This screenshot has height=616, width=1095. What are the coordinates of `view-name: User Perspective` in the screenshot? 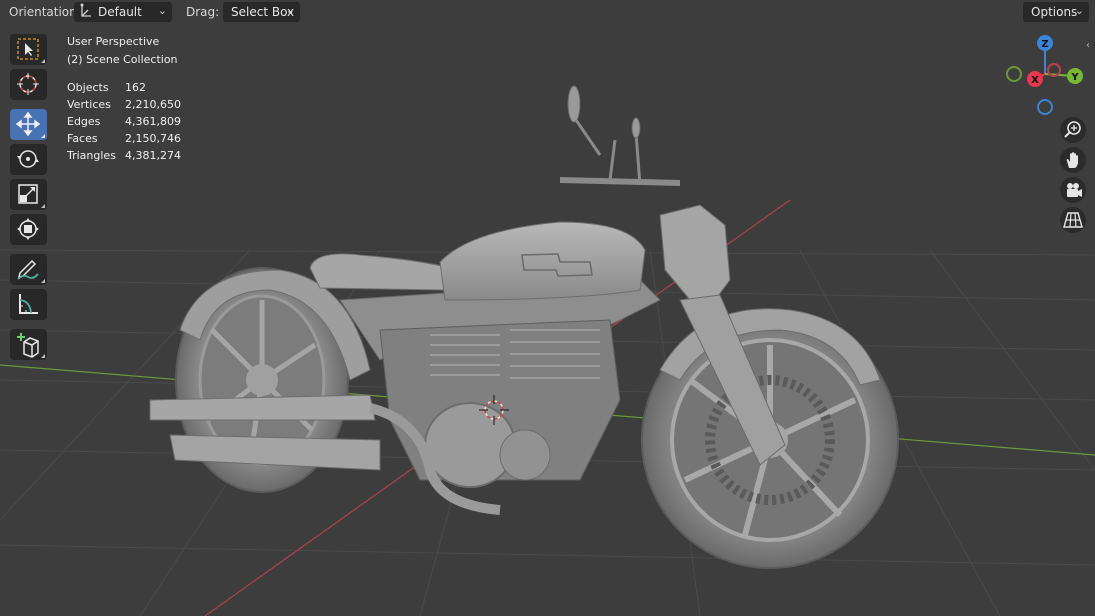 It's located at (113, 41).